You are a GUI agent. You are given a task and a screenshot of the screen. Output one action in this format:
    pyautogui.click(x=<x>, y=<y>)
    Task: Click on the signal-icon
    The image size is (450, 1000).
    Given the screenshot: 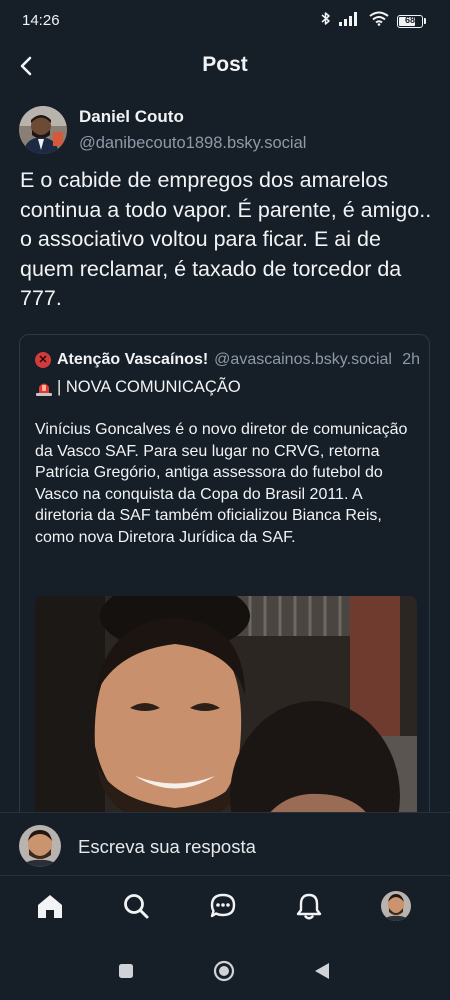 What is the action you would take?
    pyautogui.click(x=350, y=21)
    